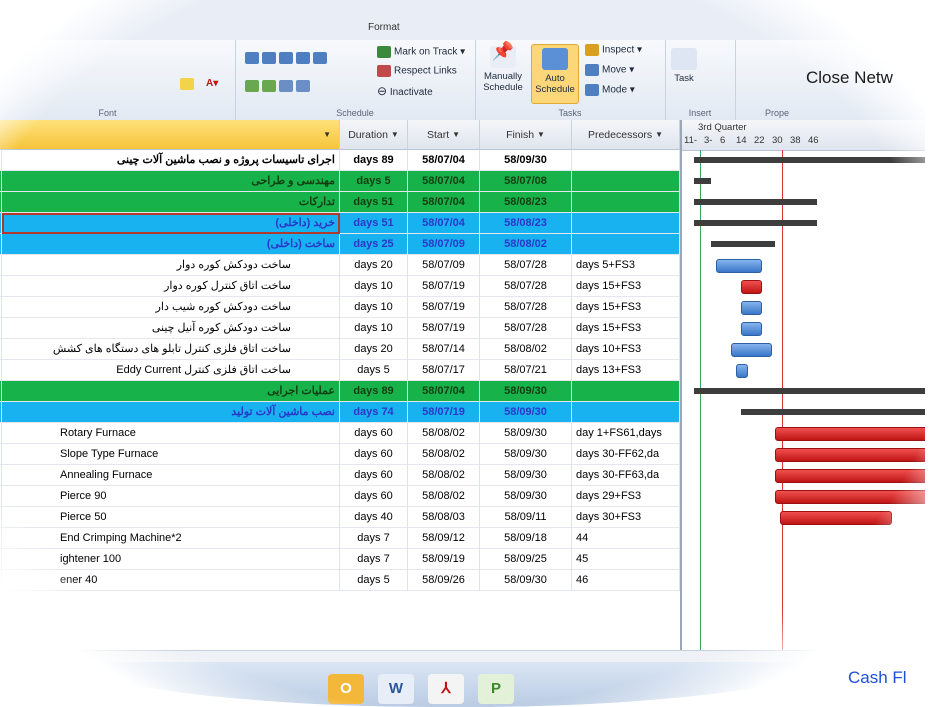 The height and width of the screenshot is (707, 935). I want to click on predecessors-cell: days 29+FS3, so click(626, 496).